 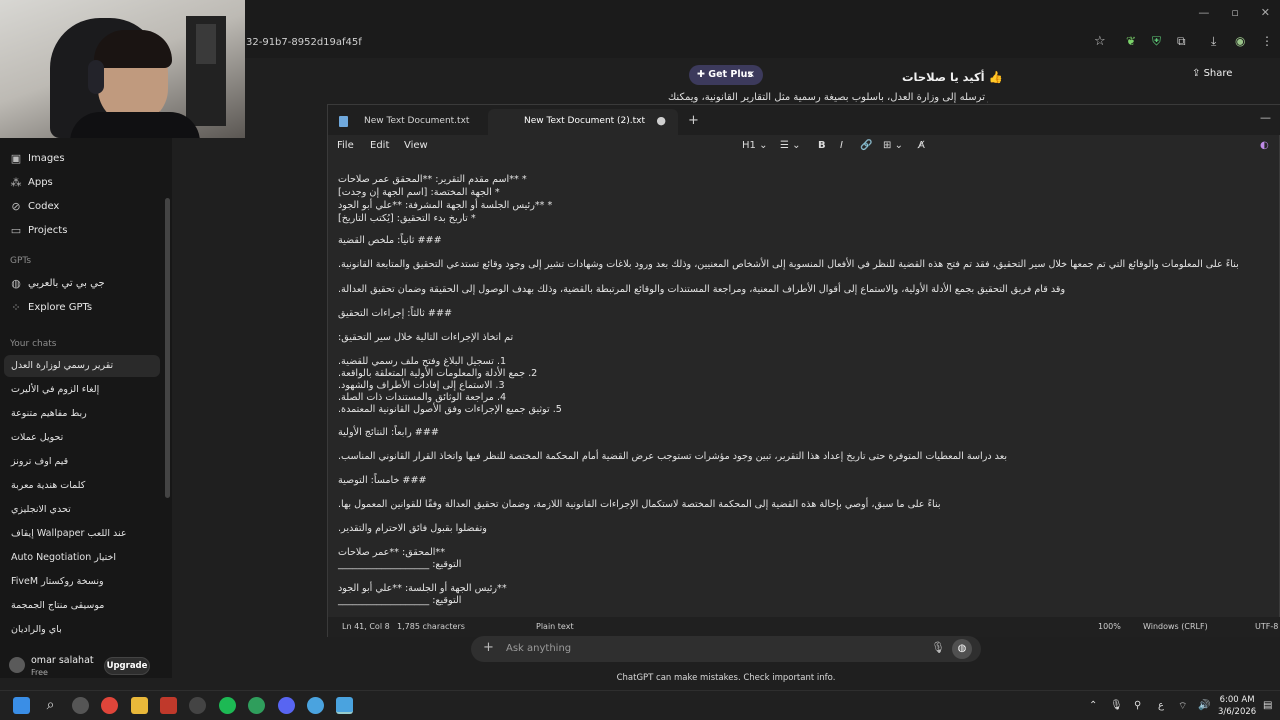 I want to click on discord-icon, so click(x=286, y=705).